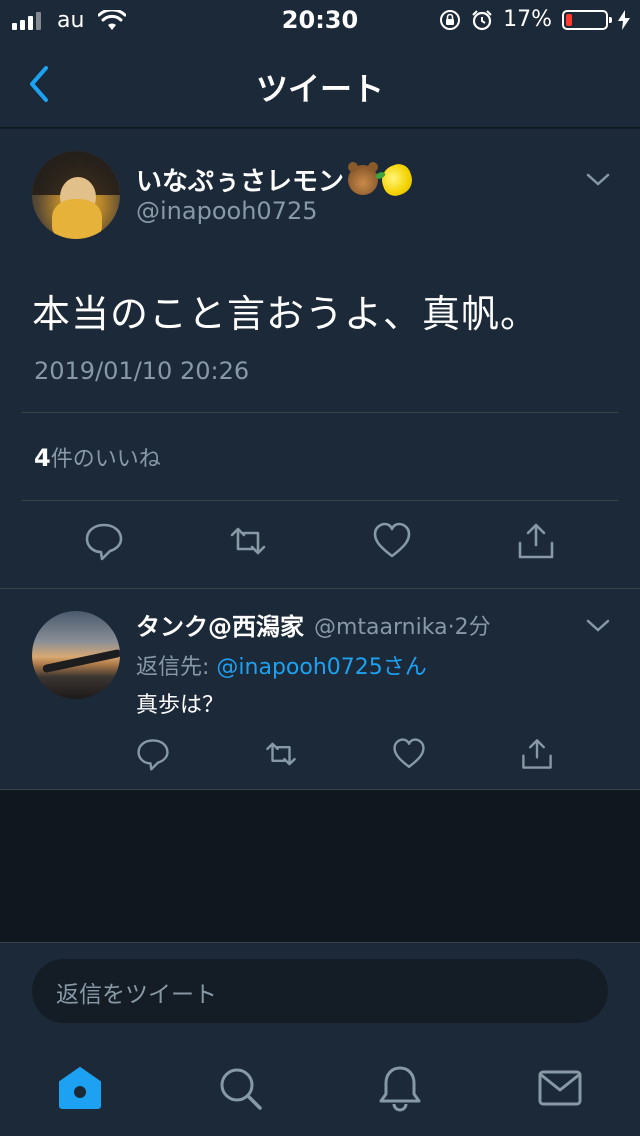 Image resolution: width=640 pixels, height=1136 pixels. Describe the element at coordinates (240, 1088) in the screenshot. I see `search-icon` at that location.